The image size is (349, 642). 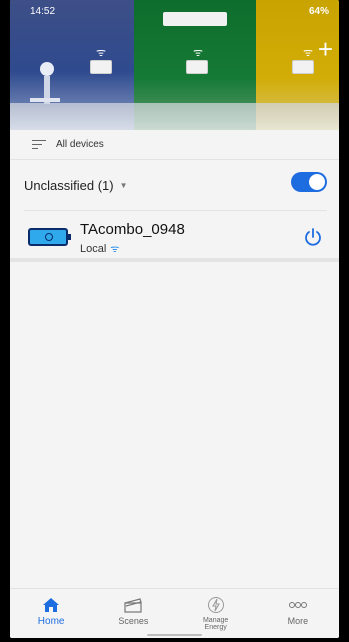 What do you see at coordinates (216, 605) in the screenshot?
I see `energy-icon` at bounding box center [216, 605].